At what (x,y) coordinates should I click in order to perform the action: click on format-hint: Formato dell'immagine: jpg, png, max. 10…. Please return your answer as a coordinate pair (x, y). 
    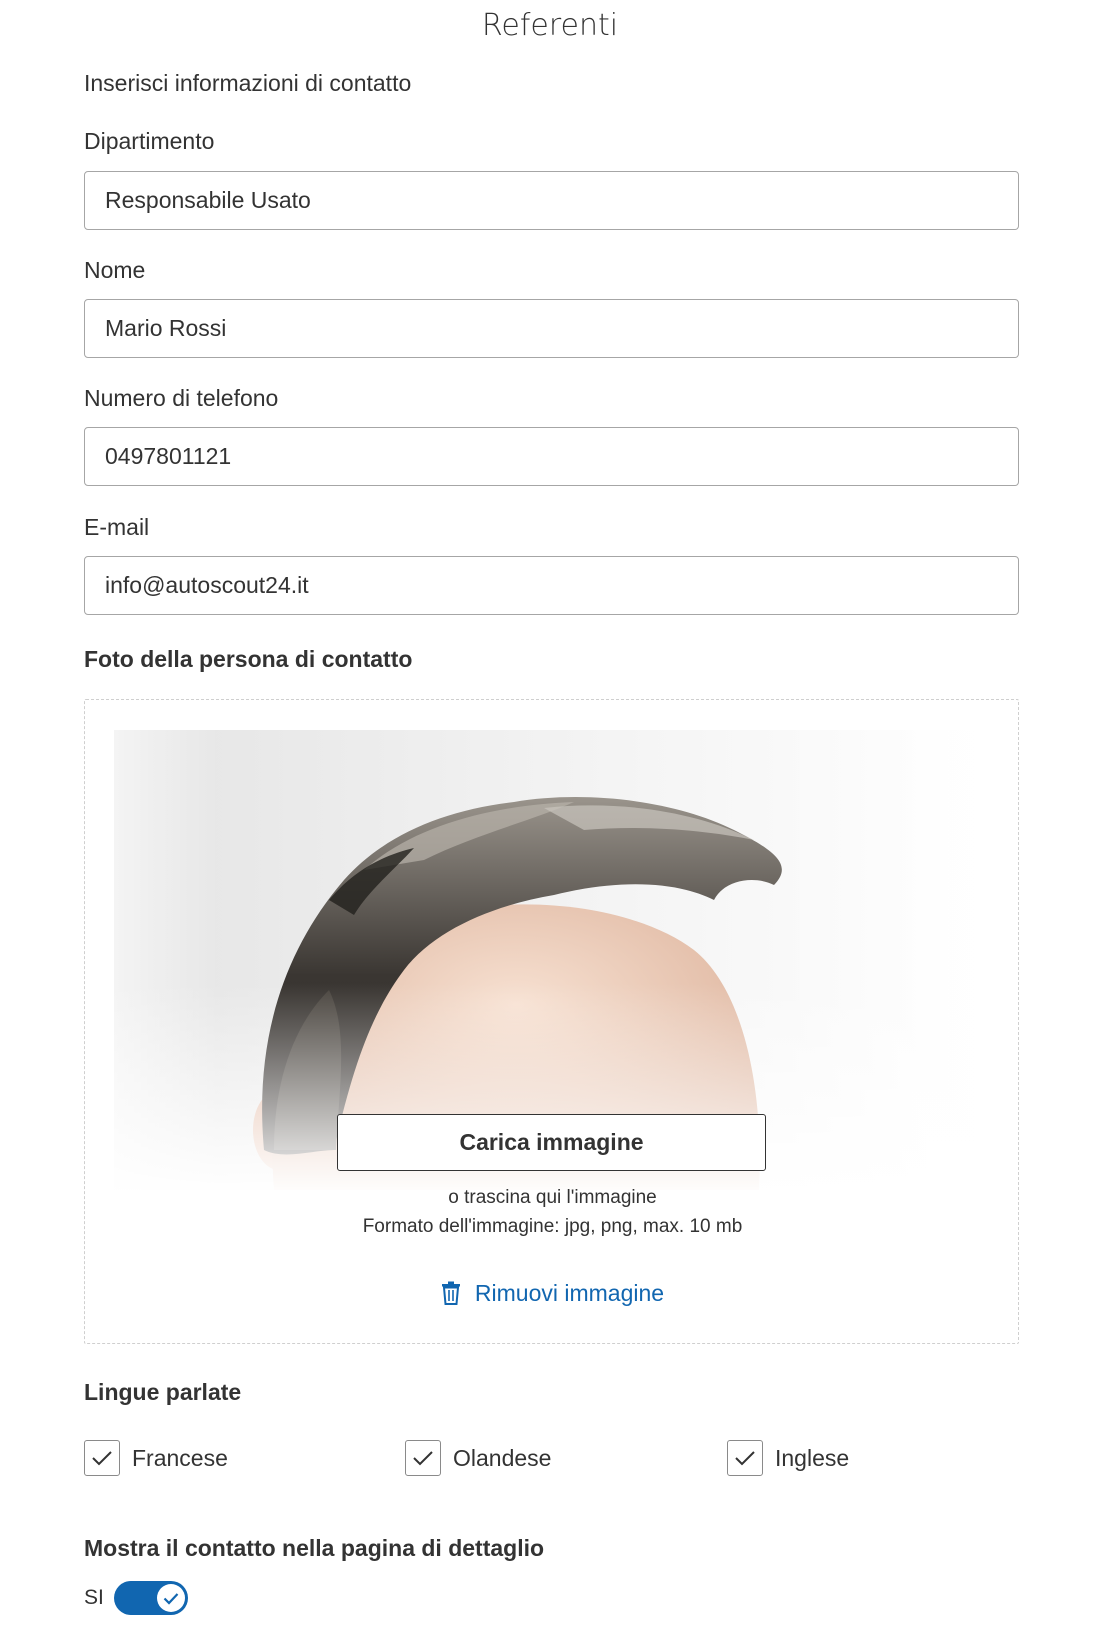
    Looking at the image, I should click on (552, 1226).